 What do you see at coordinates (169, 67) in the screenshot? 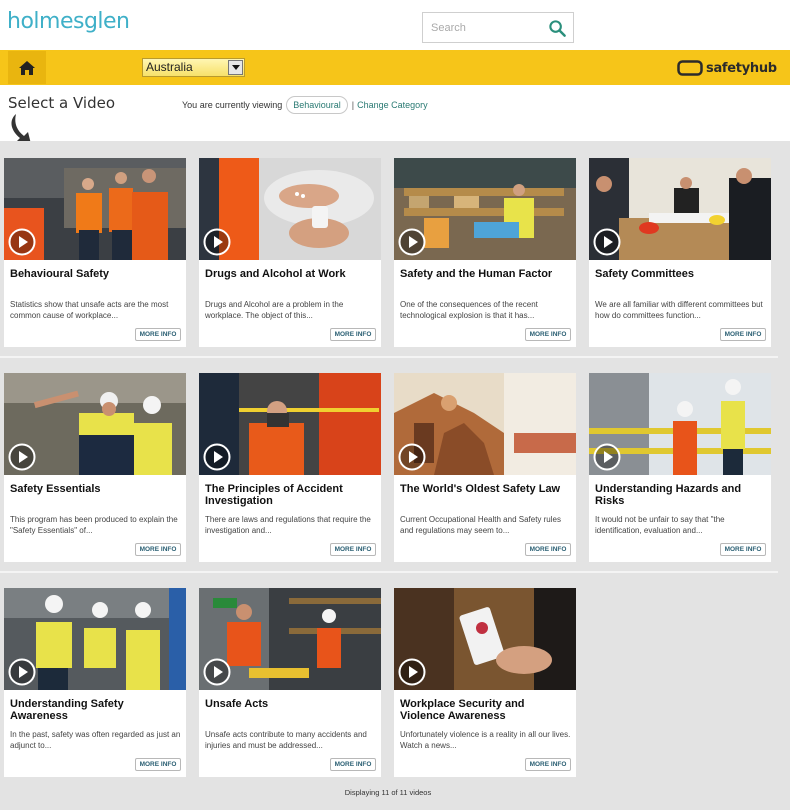
I see `country-selected-value: Australia` at bounding box center [169, 67].